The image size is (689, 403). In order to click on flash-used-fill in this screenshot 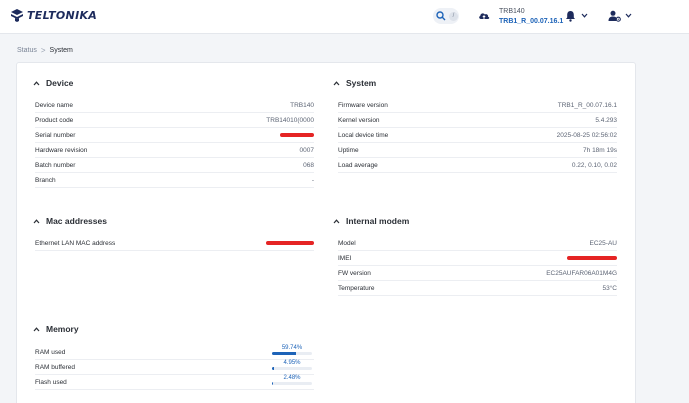, I will do `click(273, 383)`.